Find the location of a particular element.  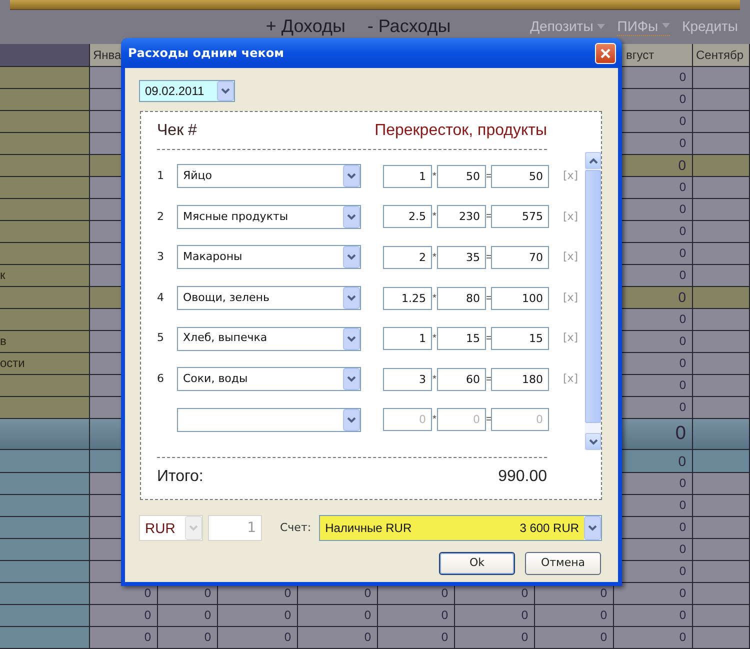

total-label: Итого: is located at coordinates (180, 476).